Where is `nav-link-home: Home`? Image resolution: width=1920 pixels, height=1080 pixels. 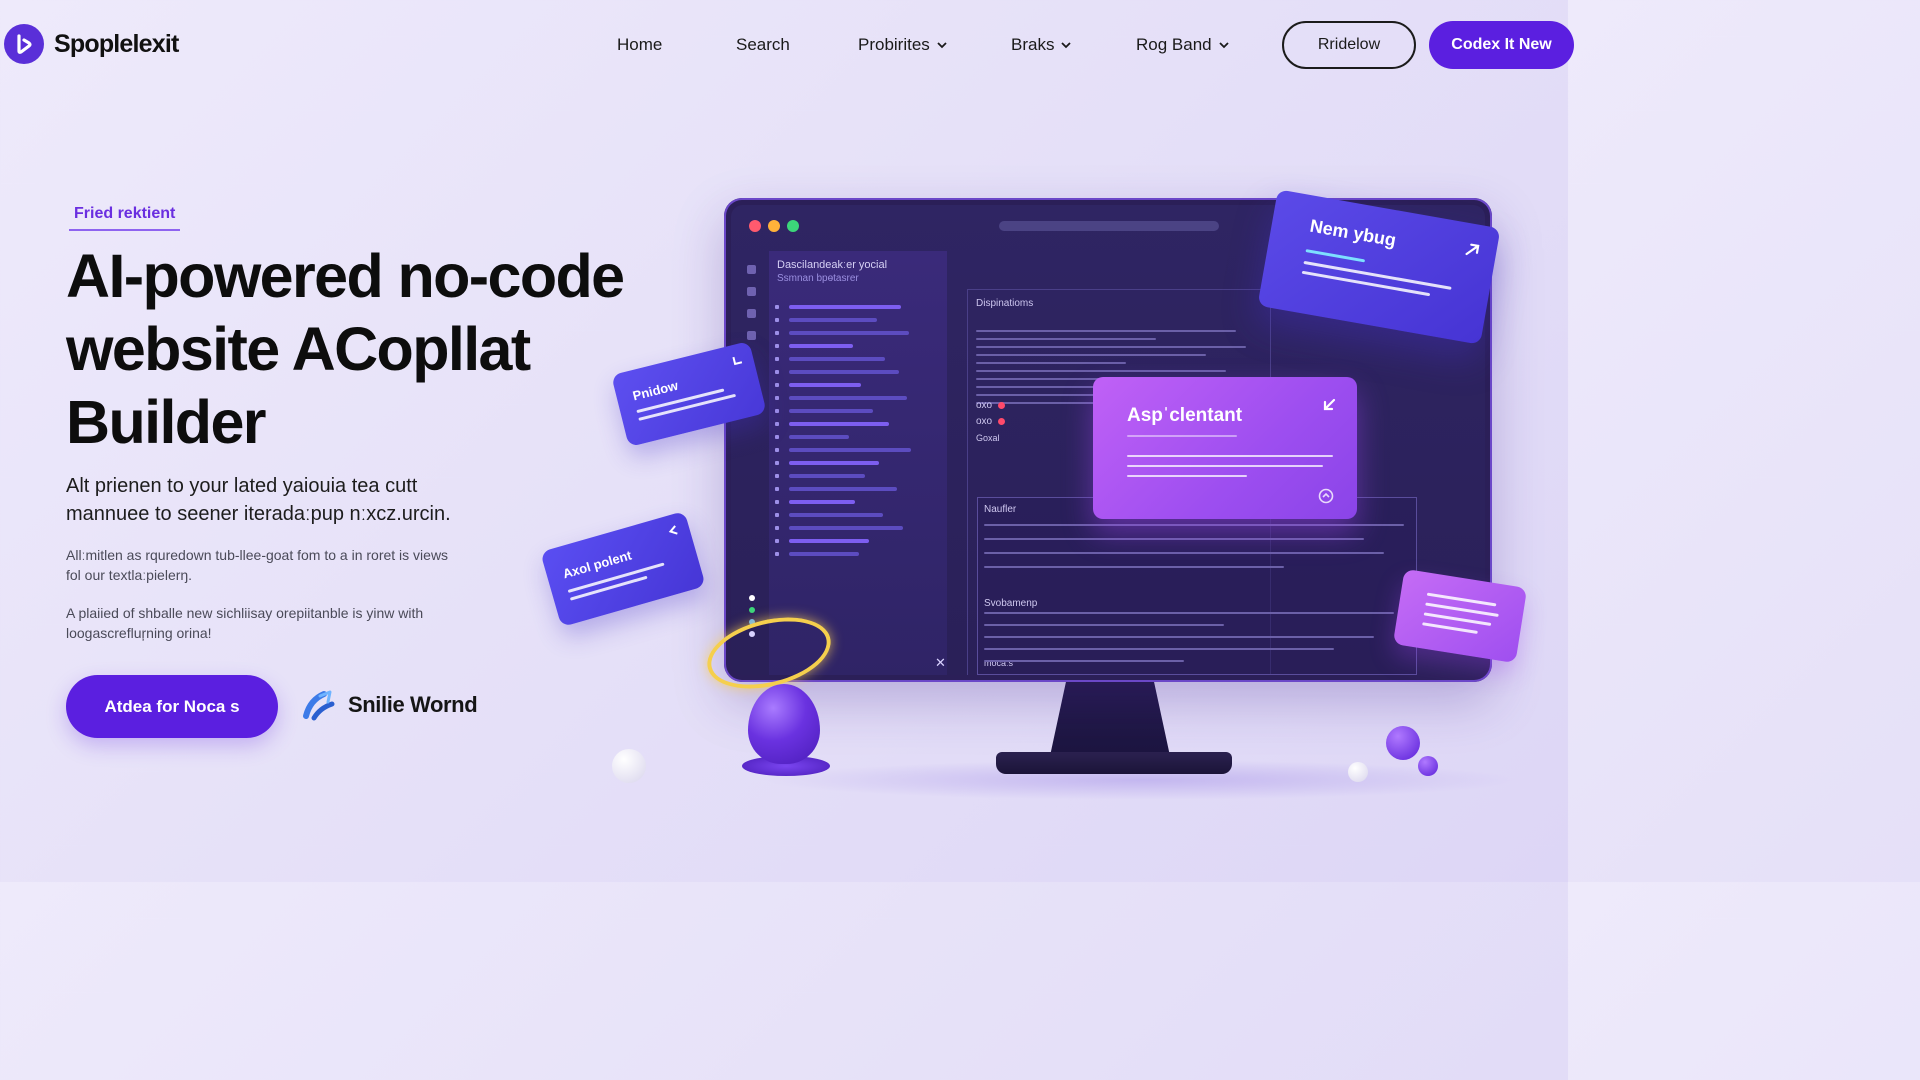 nav-link-home: Home is located at coordinates (639, 45).